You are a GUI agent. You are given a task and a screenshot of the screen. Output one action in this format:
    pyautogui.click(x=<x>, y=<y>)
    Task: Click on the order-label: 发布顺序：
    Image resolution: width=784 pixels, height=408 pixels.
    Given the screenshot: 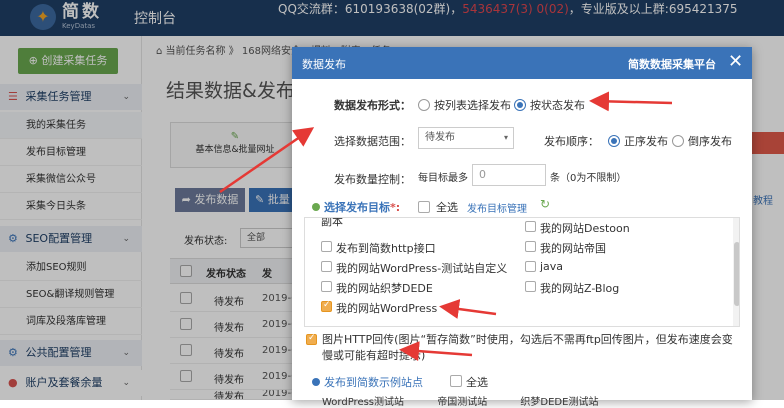 What is the action you would take?
    pyautogui.click(x=571, y=141)
    